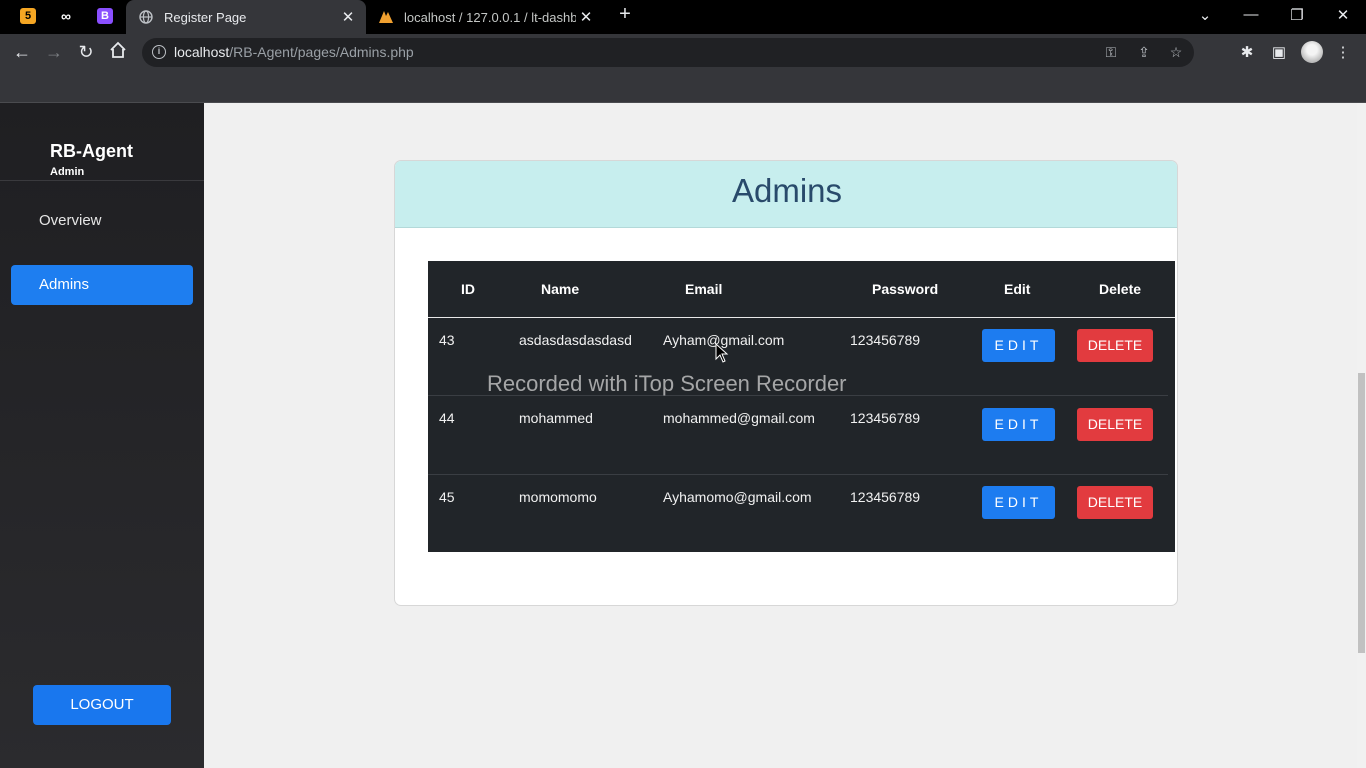 This screenshot has width=1366, height=768. I want to click on tab-title: Register Page, so click(205, 17).